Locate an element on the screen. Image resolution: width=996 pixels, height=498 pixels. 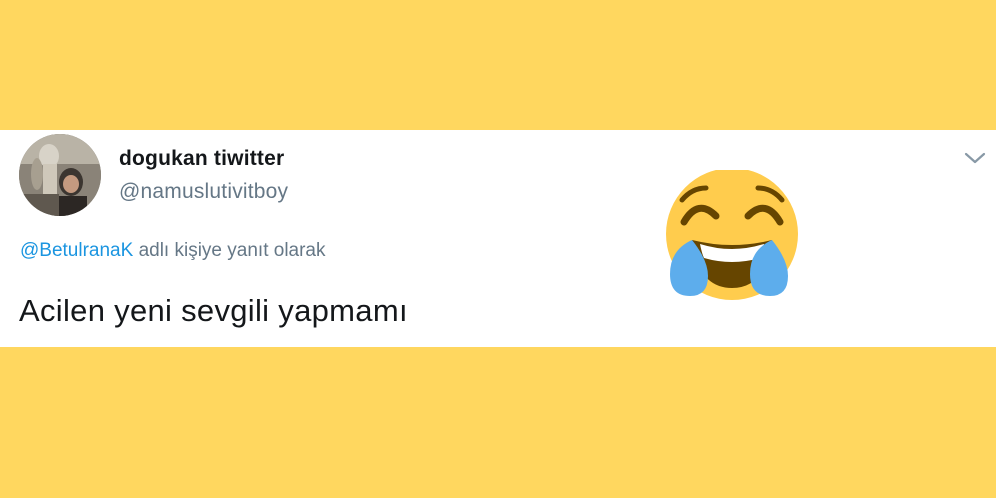
avatar is located at coordinates (60, 175).